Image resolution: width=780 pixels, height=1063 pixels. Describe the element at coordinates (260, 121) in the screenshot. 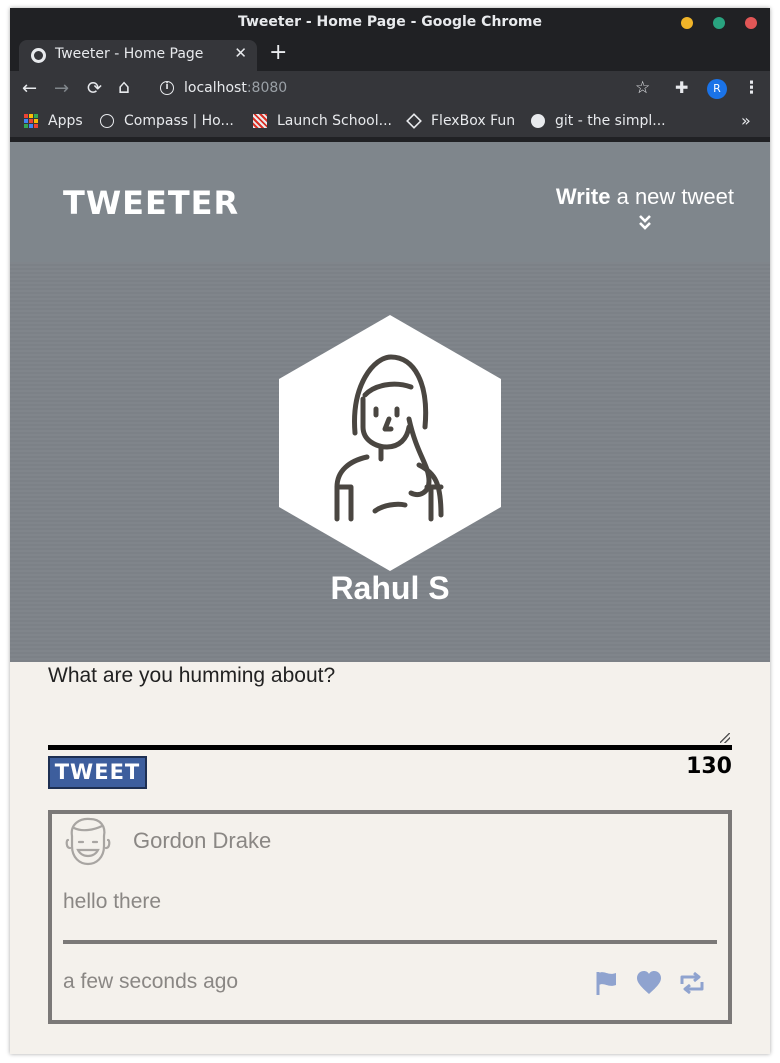

I see `launch-school-icon` at that location.